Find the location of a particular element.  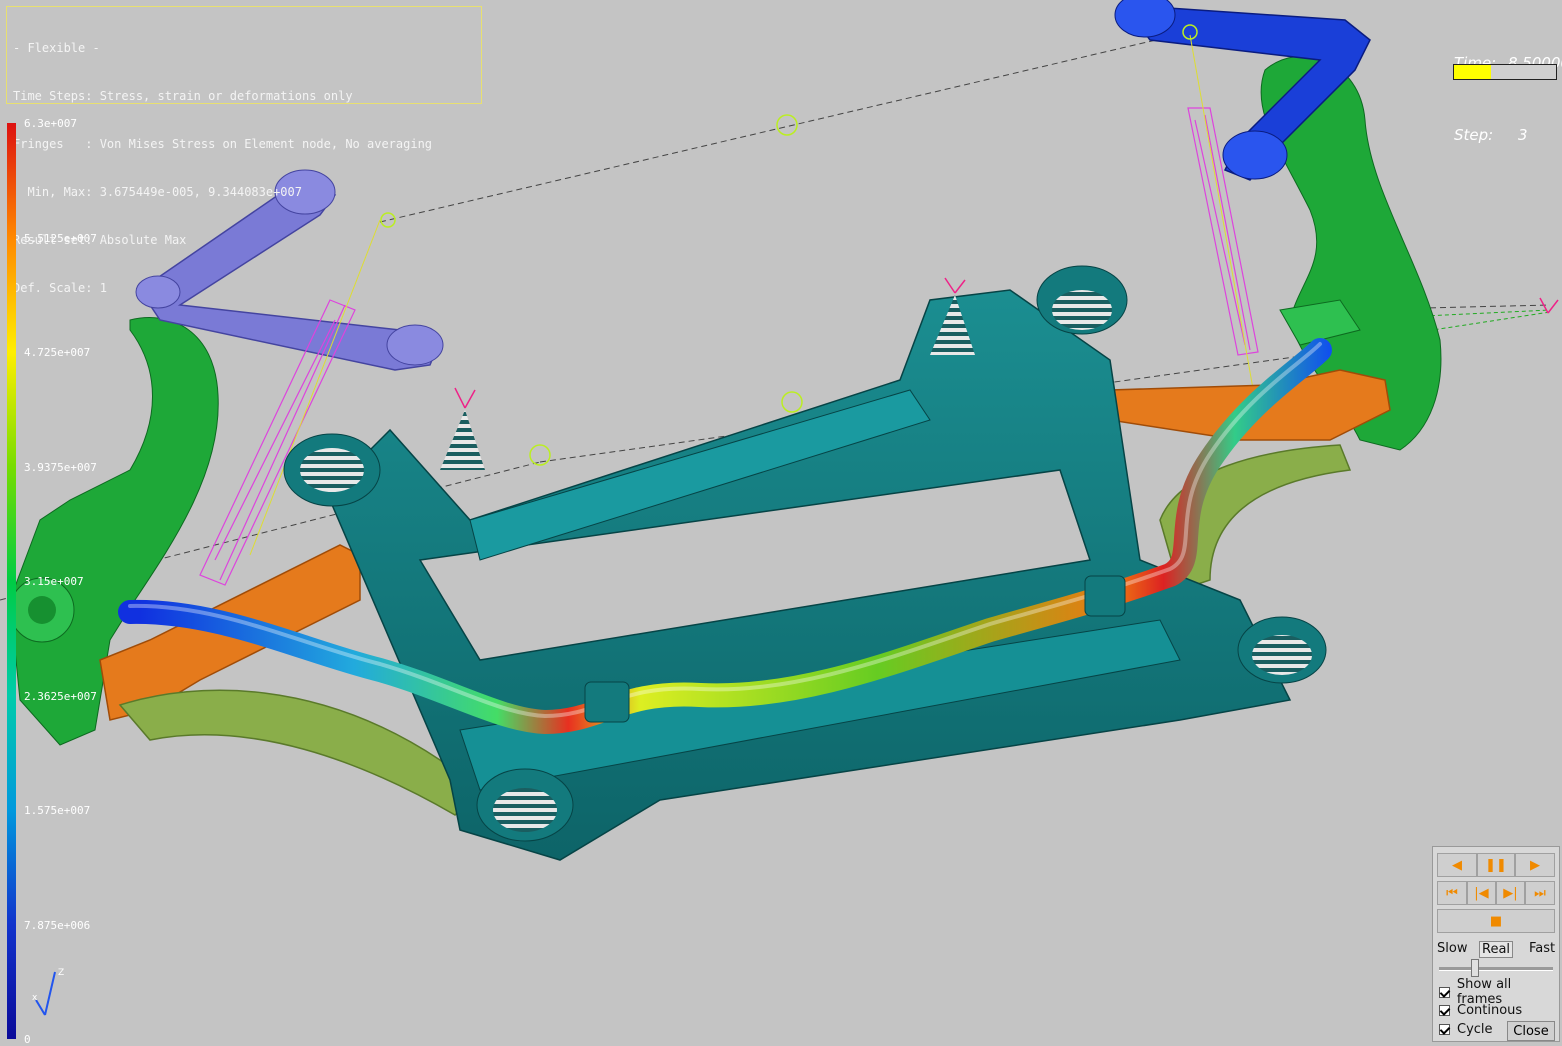

close-button: Close is located at coordinates (1531, 1031).